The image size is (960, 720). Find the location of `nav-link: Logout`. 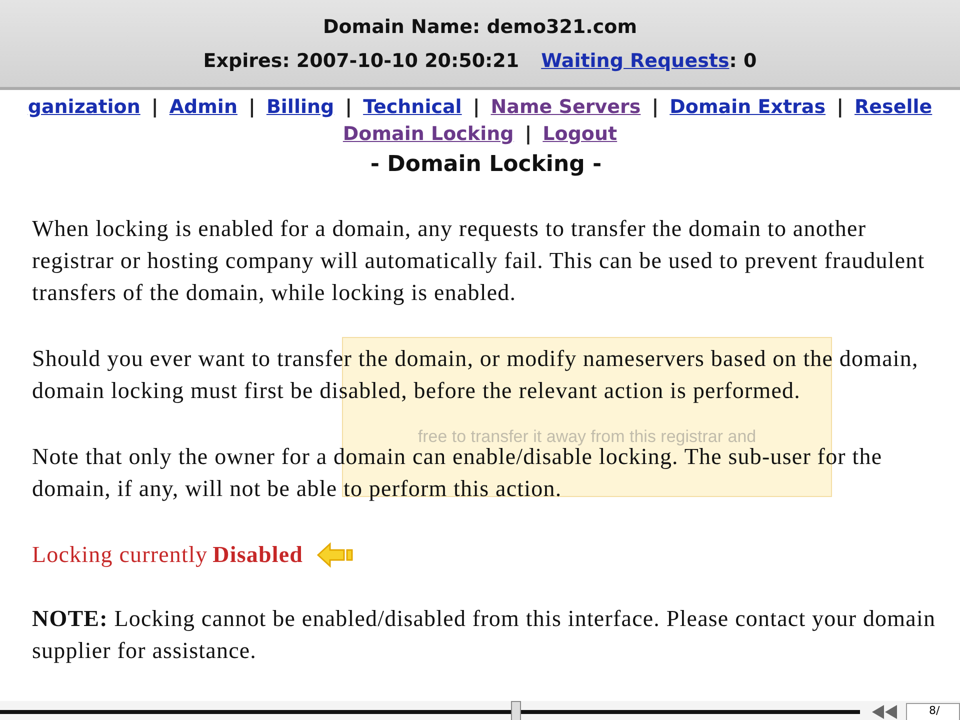

nav-link: Logout is located at coordinates (580, 134).